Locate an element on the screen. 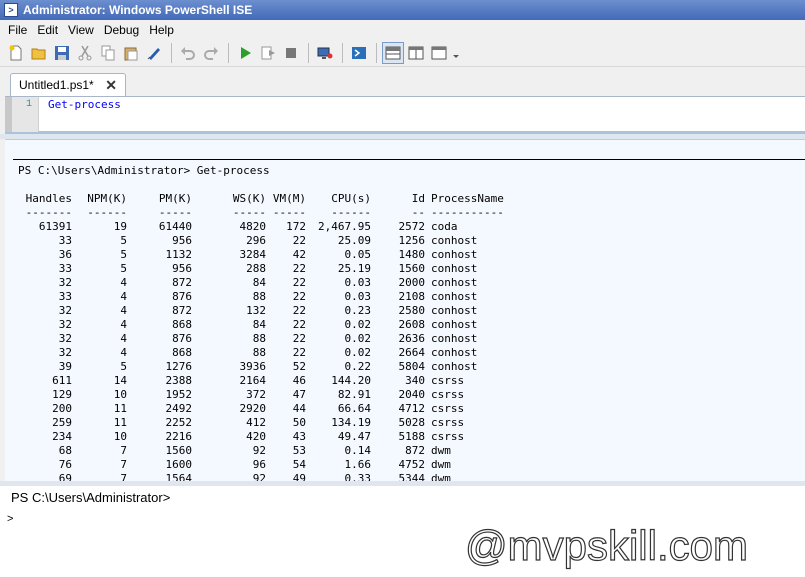 The width and height of the screenshot is (805, 577). table-cell: 14 is located at coordinates (120, 380).